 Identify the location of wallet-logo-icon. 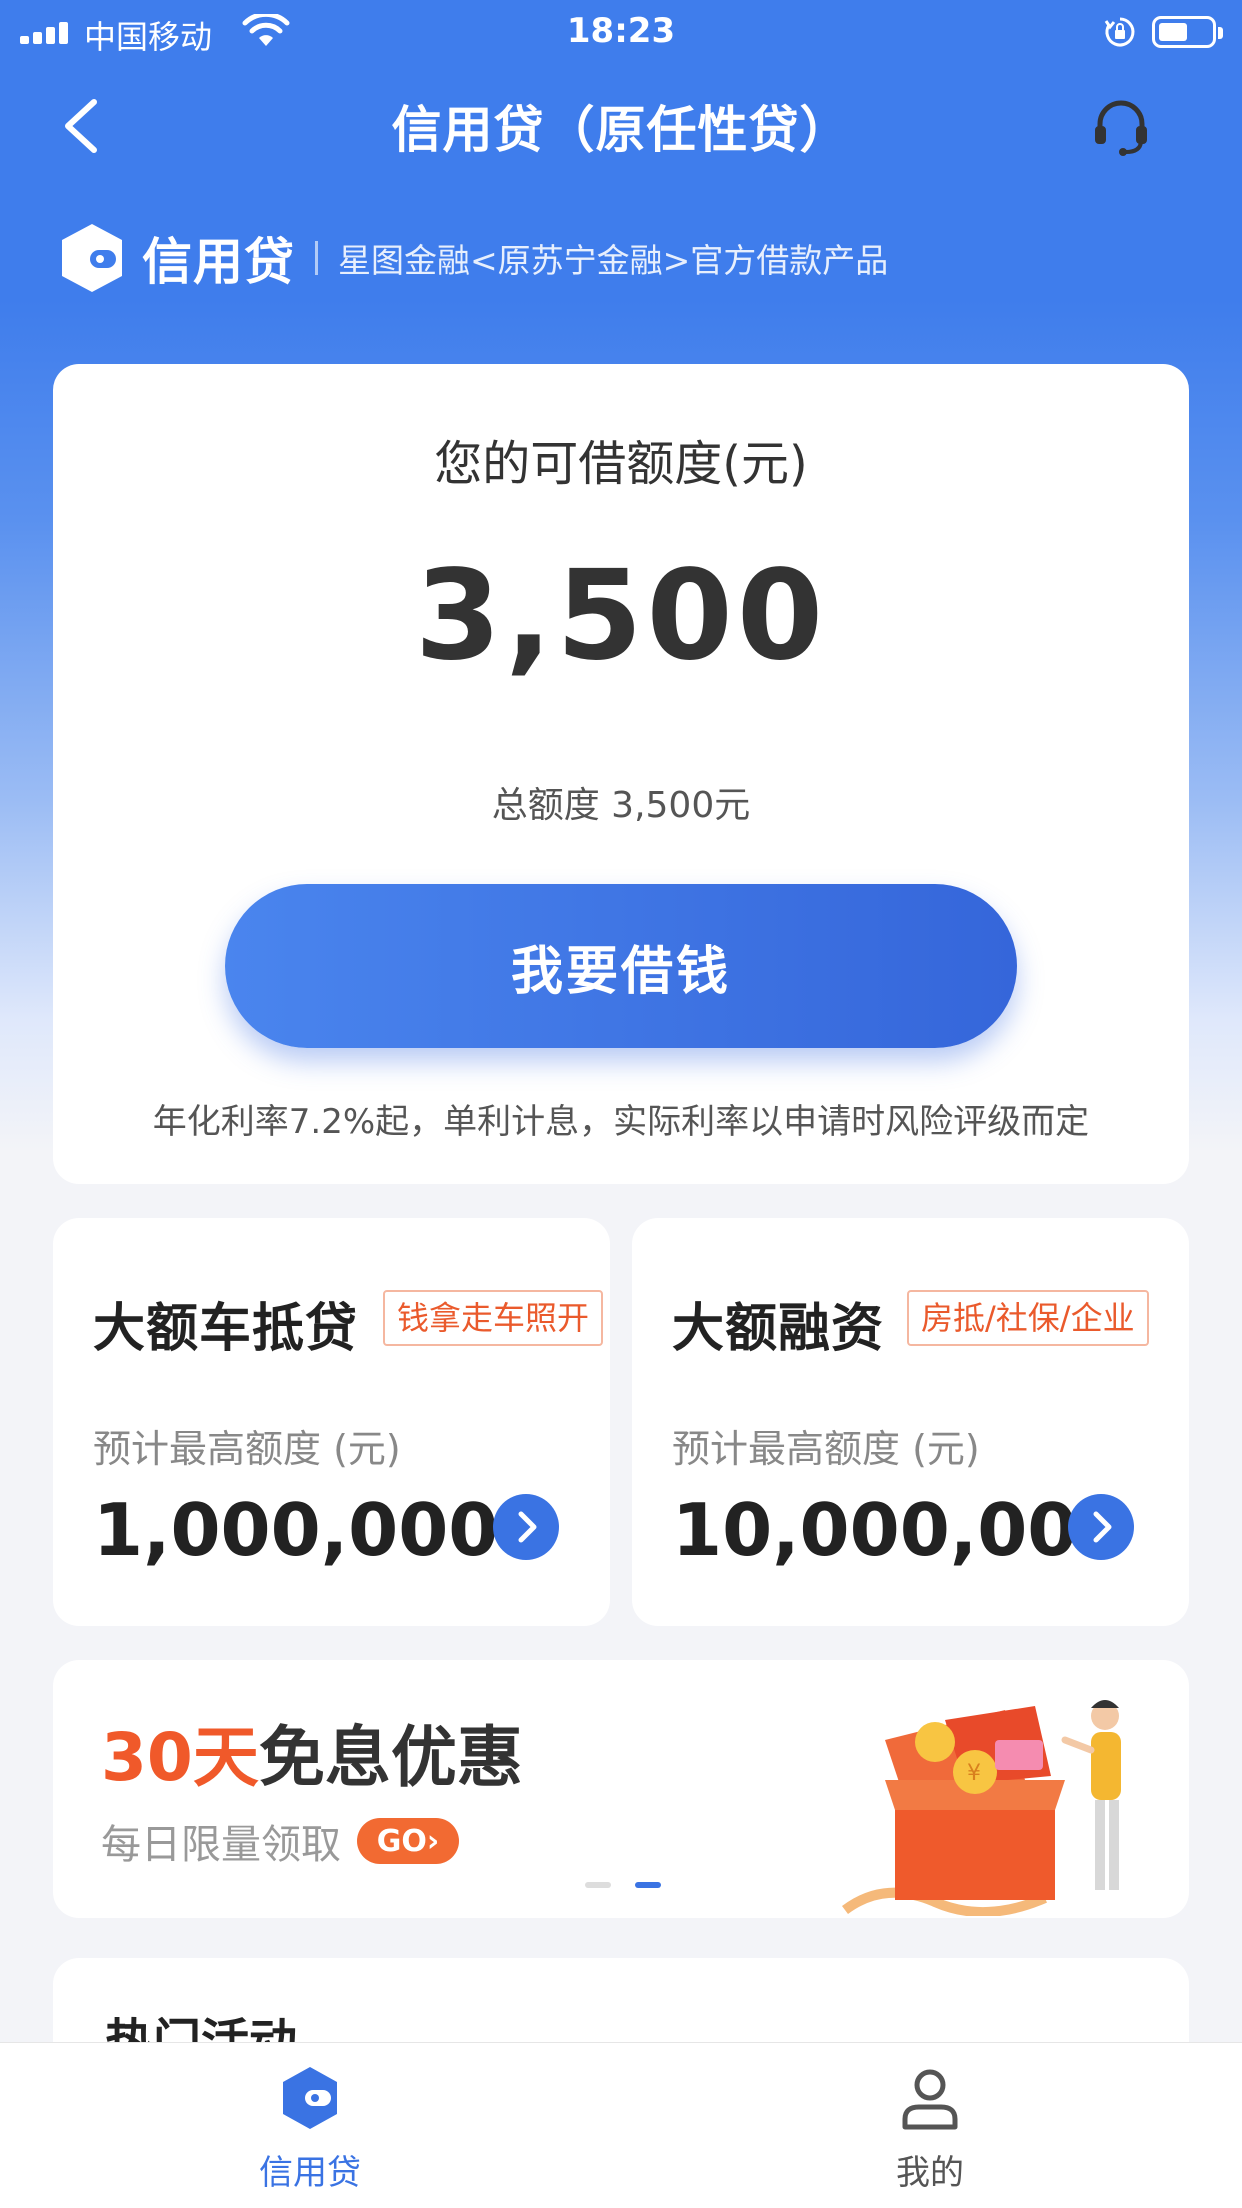
(92, 258).